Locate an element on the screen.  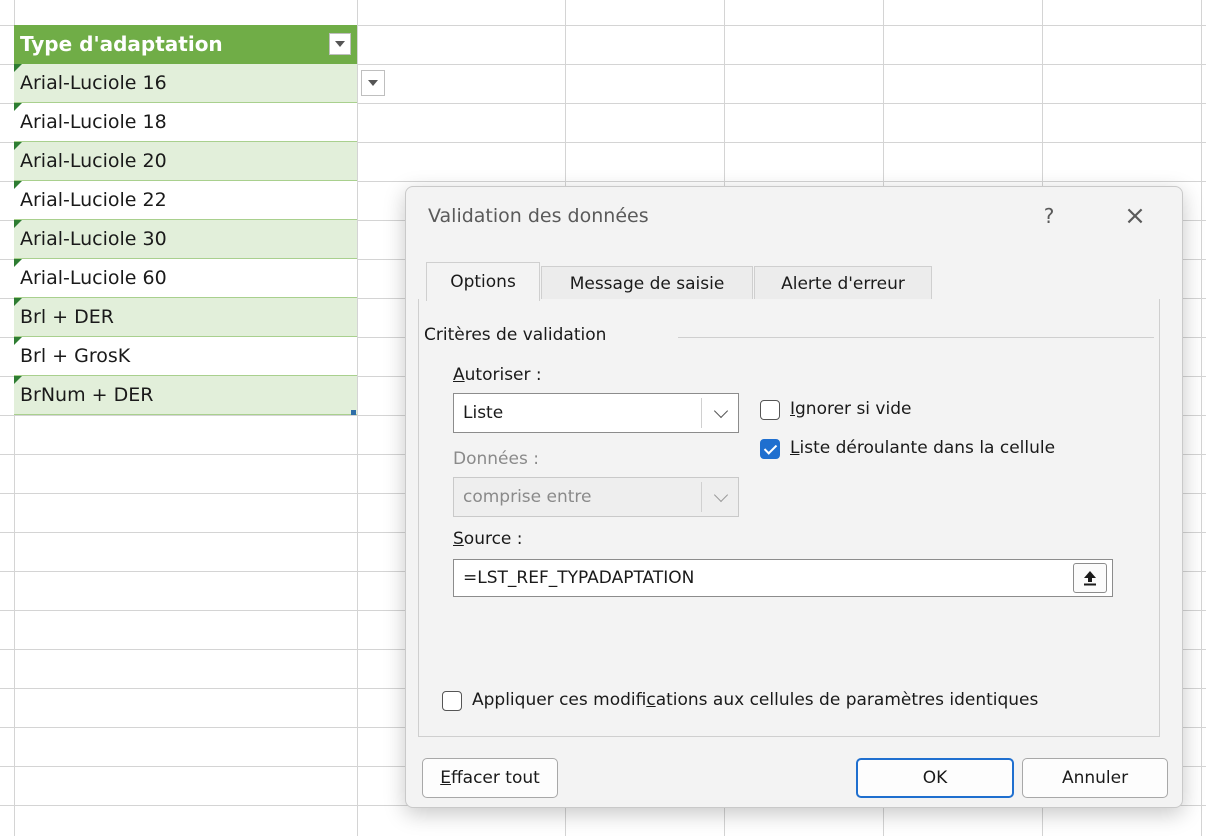
collapse-dialog-button is located at coordinates (1090, 578).